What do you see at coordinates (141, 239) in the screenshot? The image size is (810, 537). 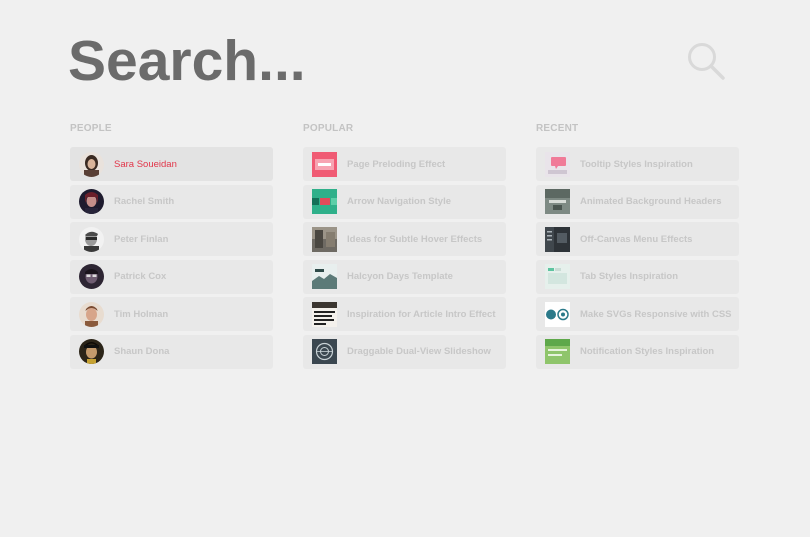 I see `person-name: Peter Finlan` at bounding box center [141, 239].